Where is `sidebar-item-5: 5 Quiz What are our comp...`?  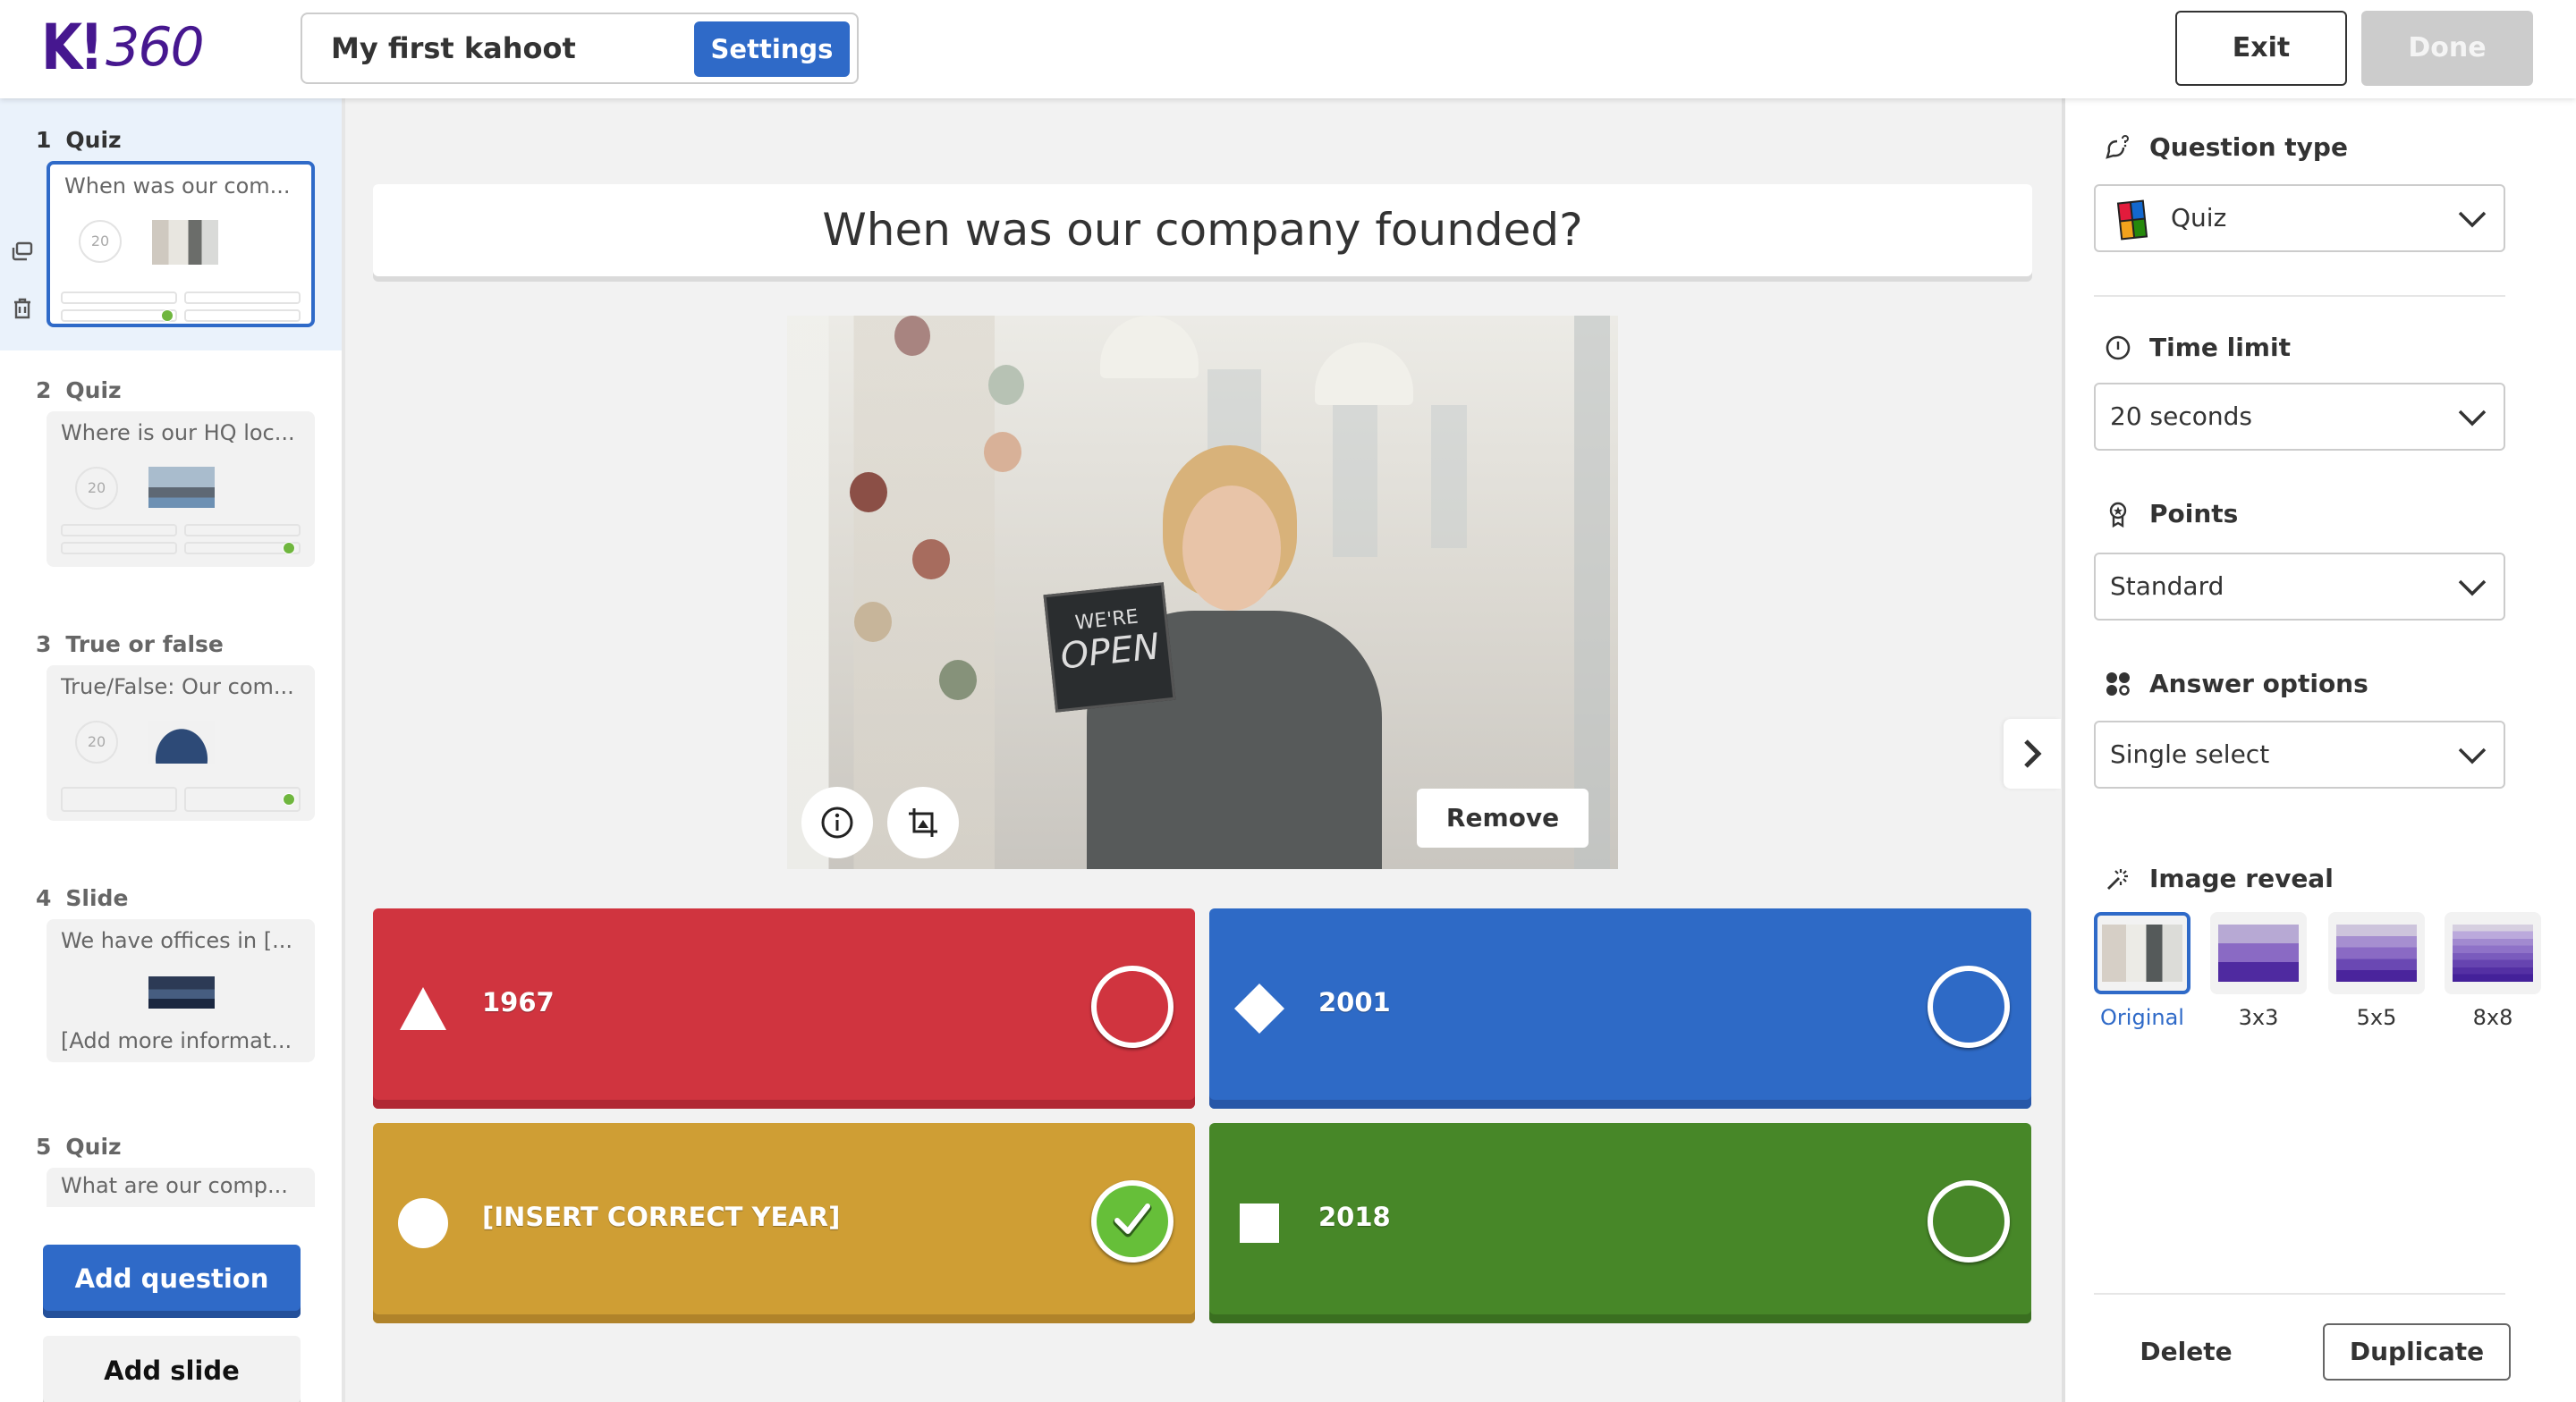 sidebar-item-5: 5 Quiz What are our comp... is located at coordinates (171, 1174).